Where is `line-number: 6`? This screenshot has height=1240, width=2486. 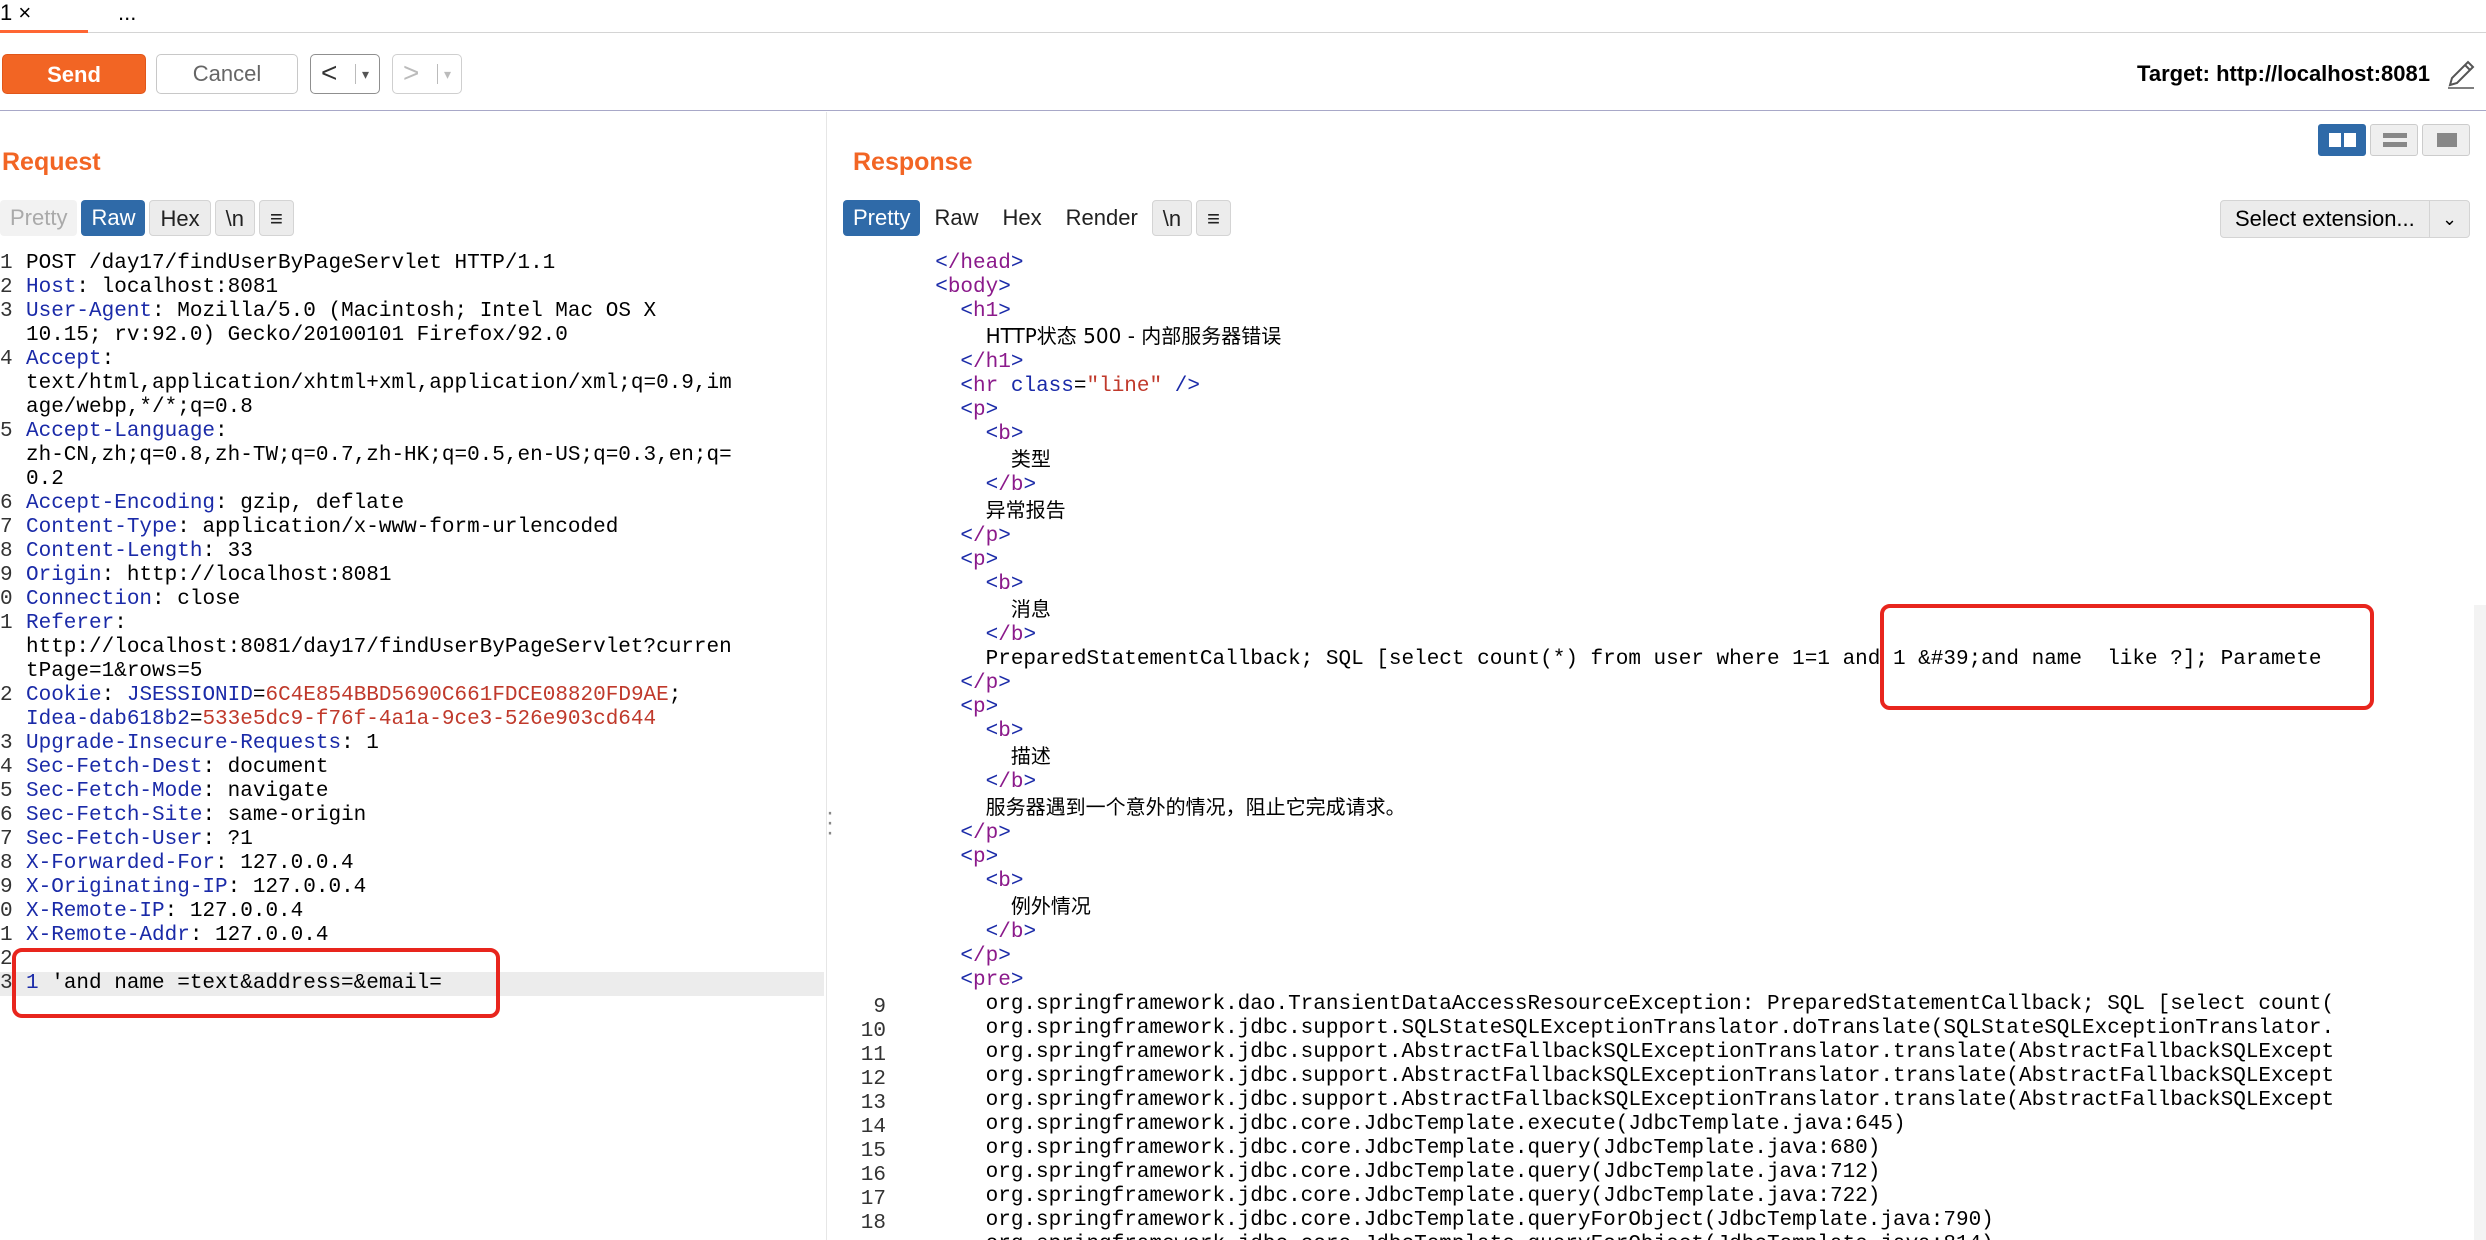 line-number: 6 is located at coordinates (6, 503).